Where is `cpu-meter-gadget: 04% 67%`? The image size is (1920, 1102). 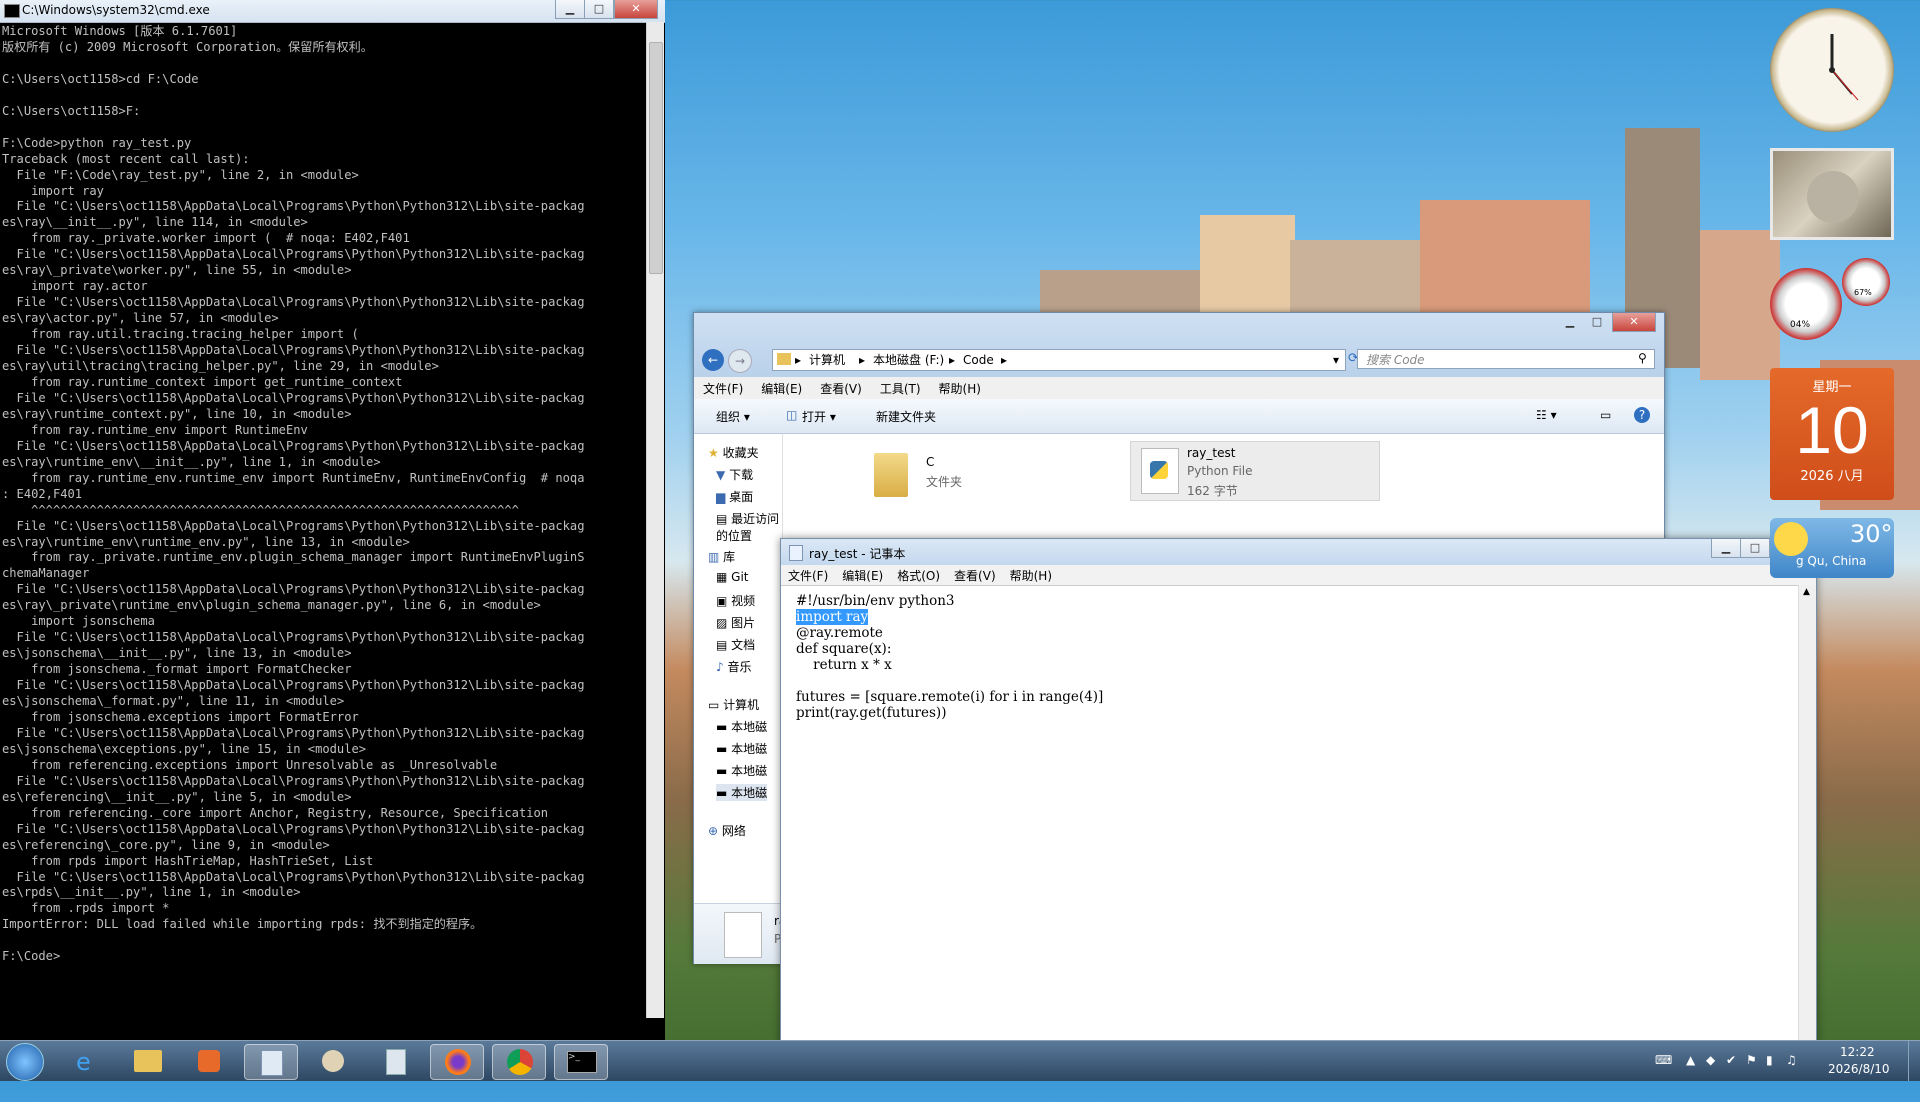 cpu-meter-gadget: 04% 67% is located at coordinates (1832, 303).